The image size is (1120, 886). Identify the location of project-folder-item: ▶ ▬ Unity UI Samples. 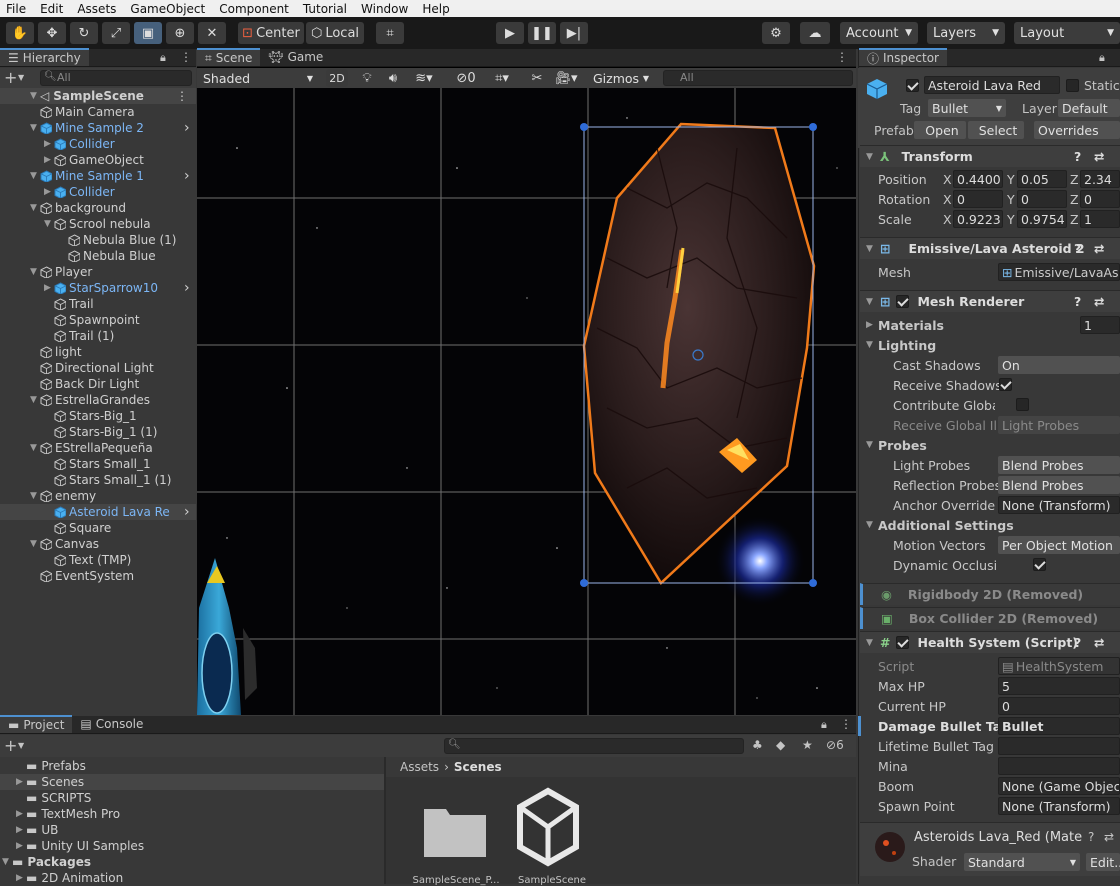
(192, 846).